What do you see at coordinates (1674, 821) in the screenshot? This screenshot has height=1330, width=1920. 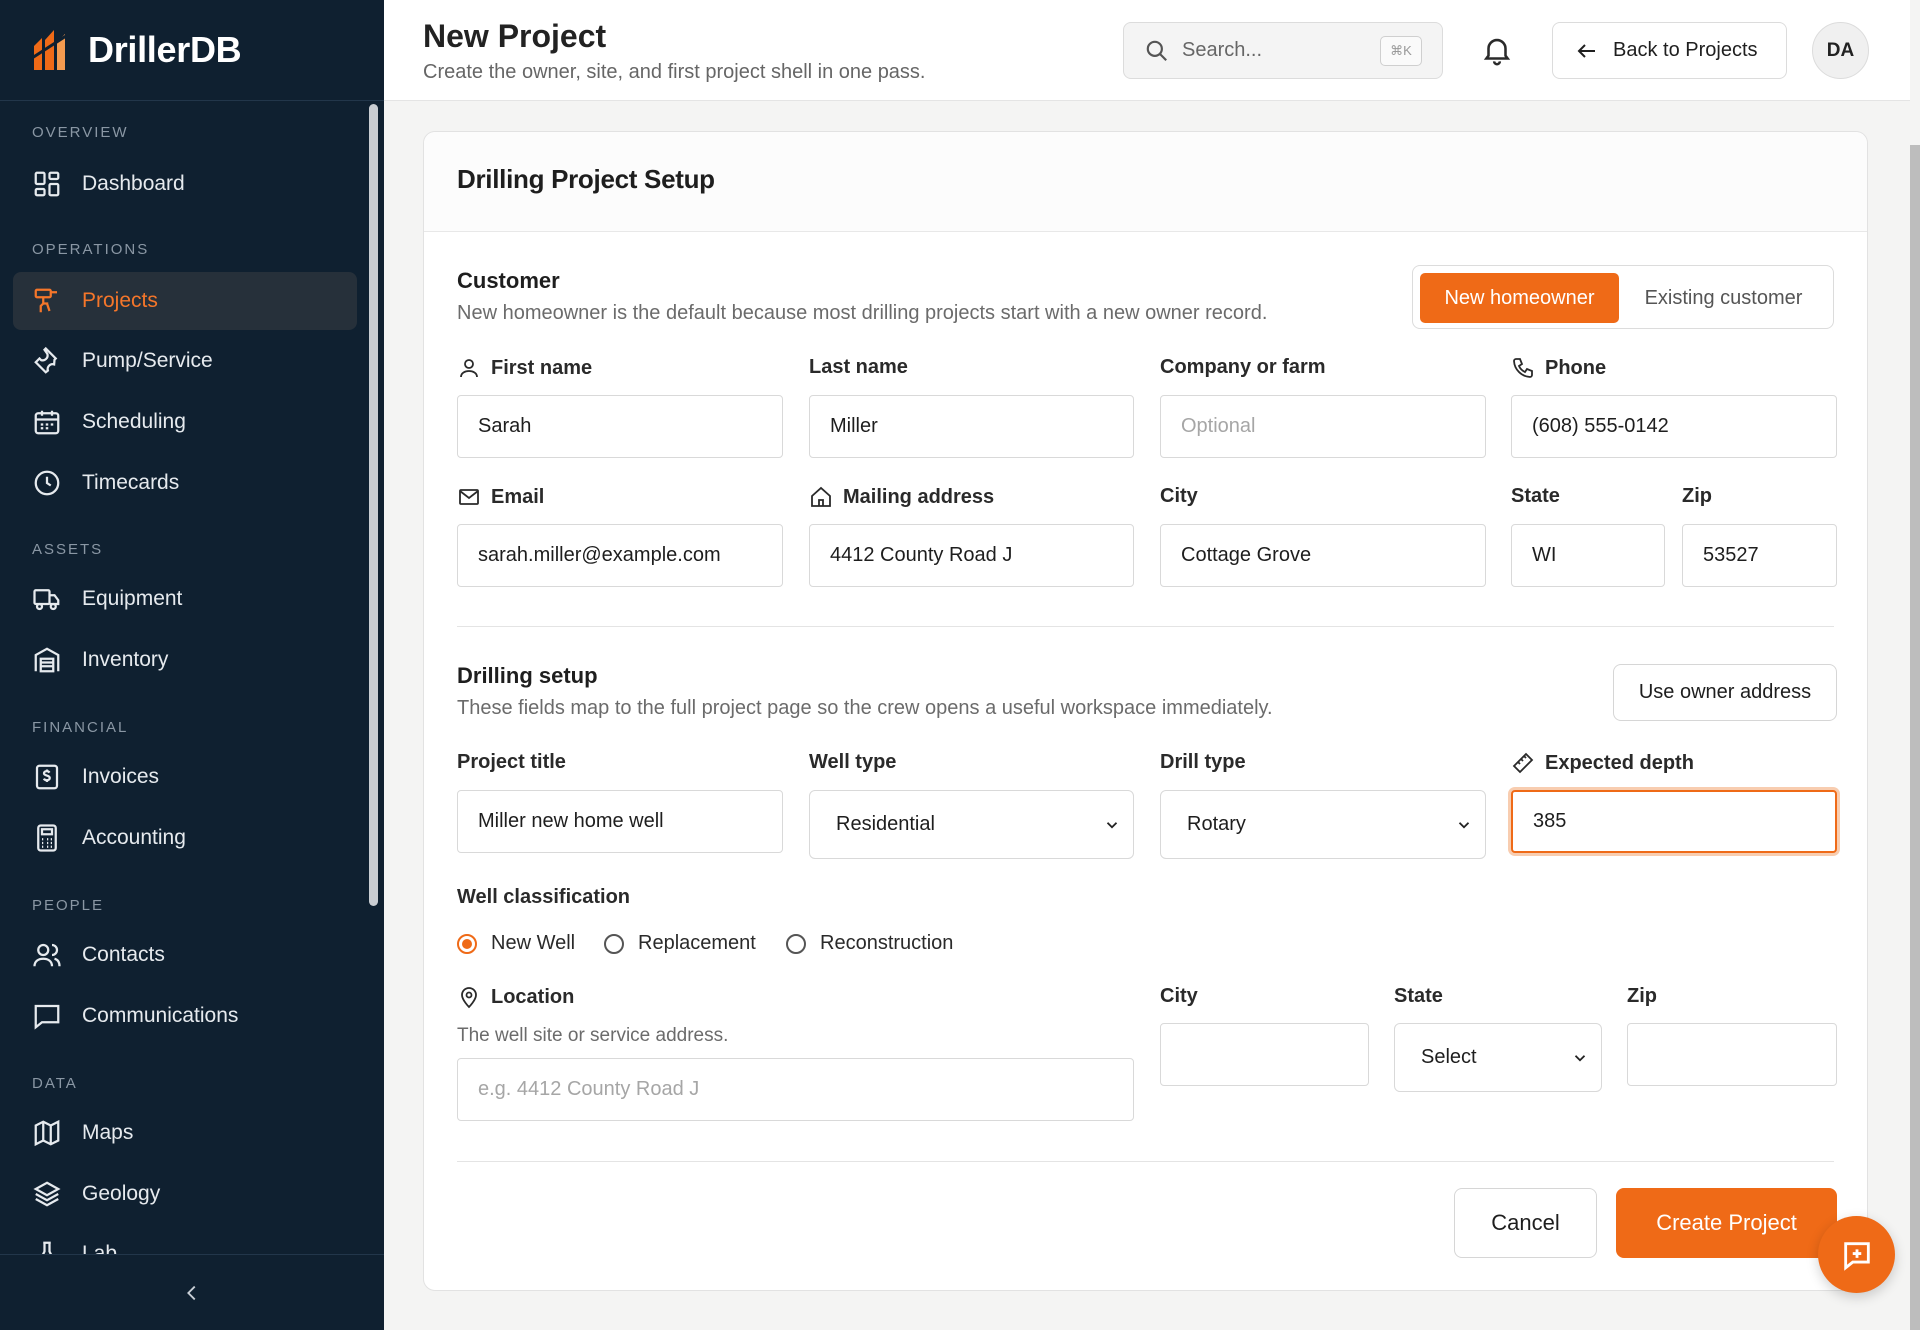 I see `expected-depth-input` at bounding box center [1674, 821].